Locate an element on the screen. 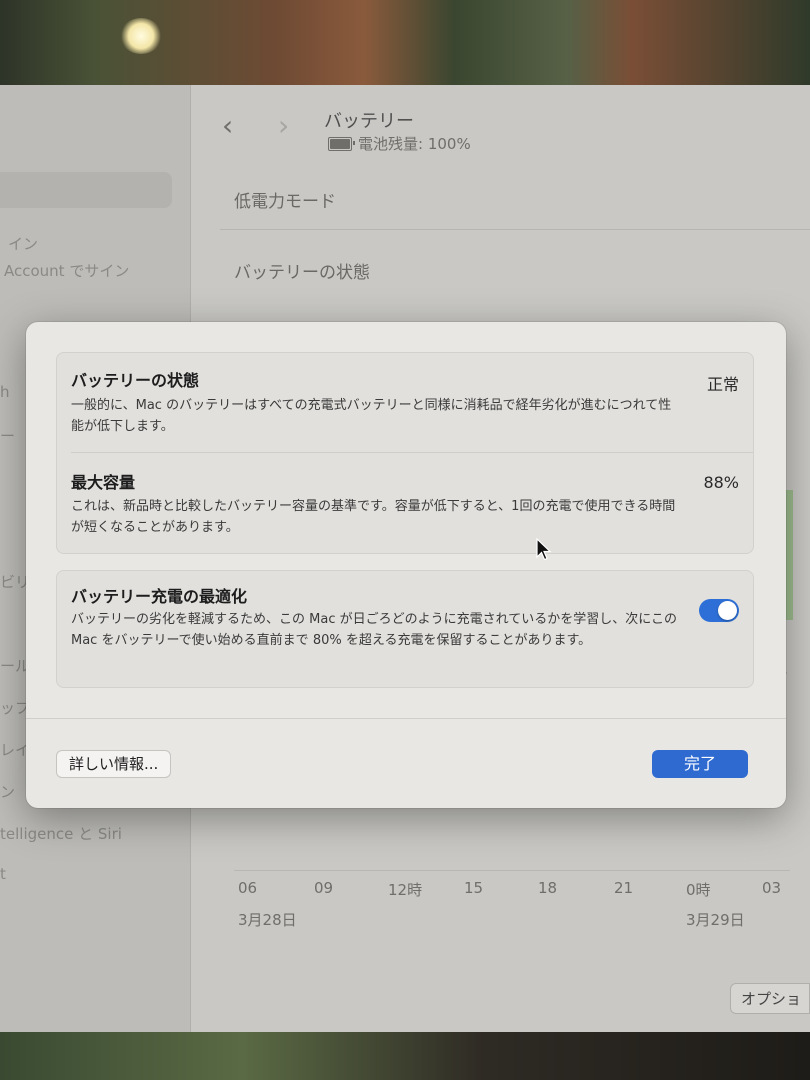 The image size is (810, 1080). optimize-title: バッテリー充電の最適化 is located at coordinates (159, 596).